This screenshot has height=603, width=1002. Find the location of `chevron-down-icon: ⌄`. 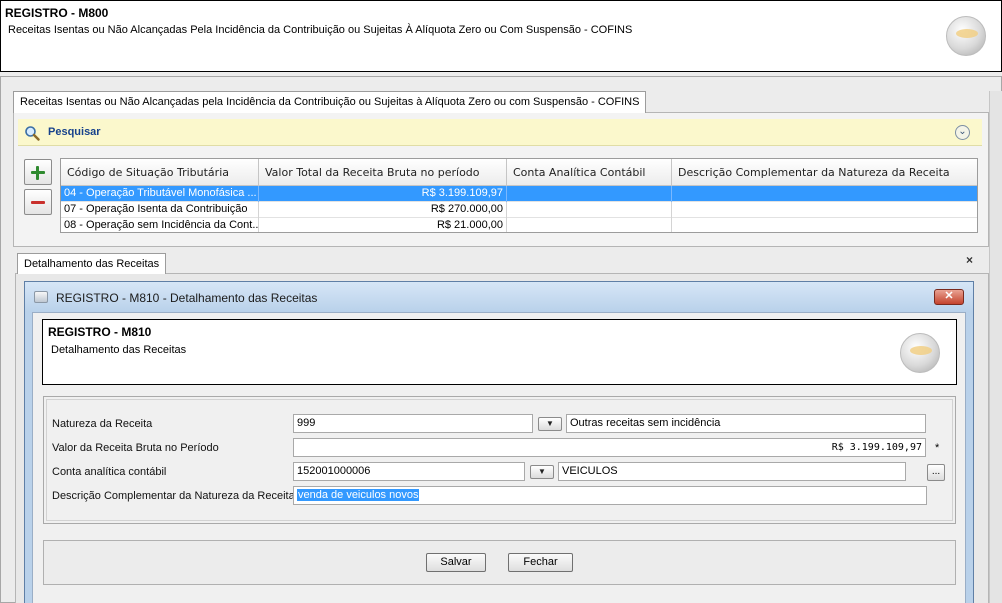

chevron-down-icon: ⌄ is located at coordinates (962, 132).